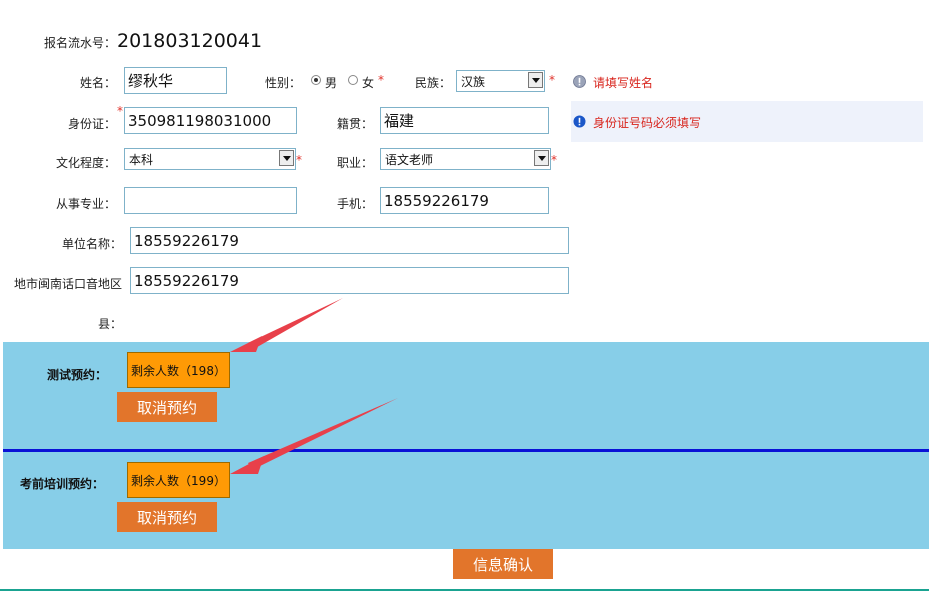  I want to click on county-label: 县：, so click(110, 324).